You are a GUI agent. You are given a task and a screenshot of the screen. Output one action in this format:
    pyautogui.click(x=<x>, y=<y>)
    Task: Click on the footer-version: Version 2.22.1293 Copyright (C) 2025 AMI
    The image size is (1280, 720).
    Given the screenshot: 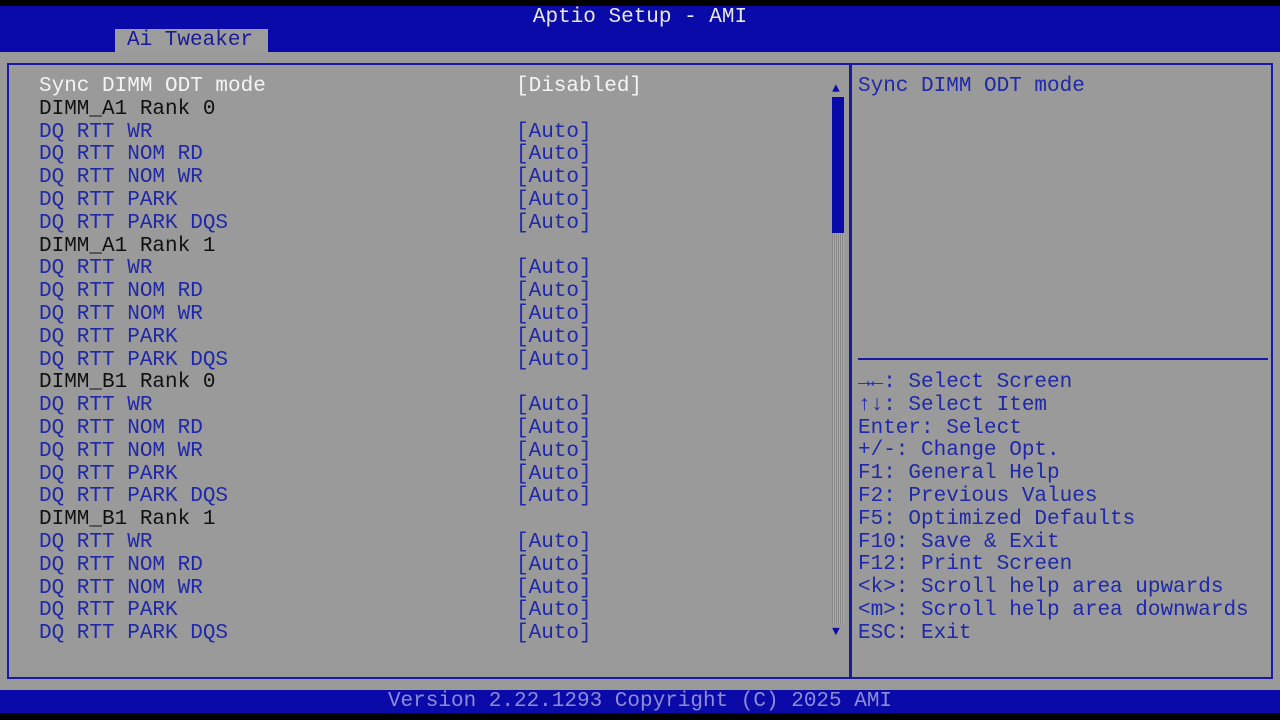 What is the action you would take?
    pyautogui.click(x=640, y=701)
    